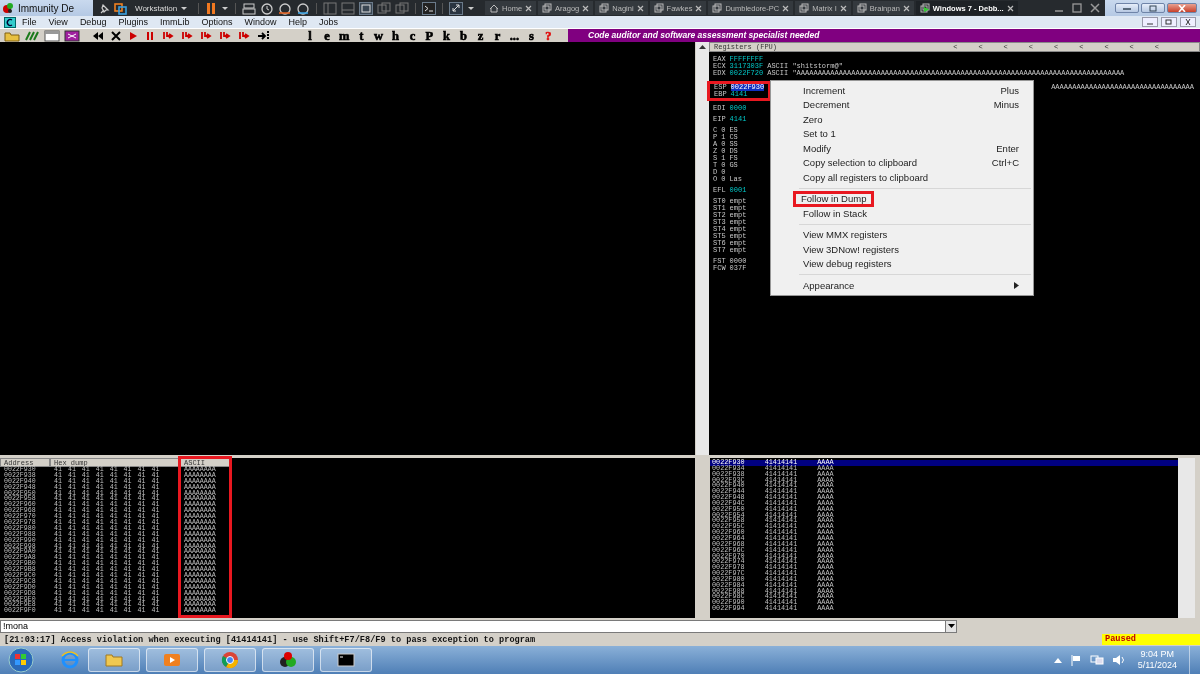 The width and height of the screenshot is (1200, 674). Describe the element at coordinates (1157, 654) in the screenshot. I see `clock-time: 9:04 PM` at that location.